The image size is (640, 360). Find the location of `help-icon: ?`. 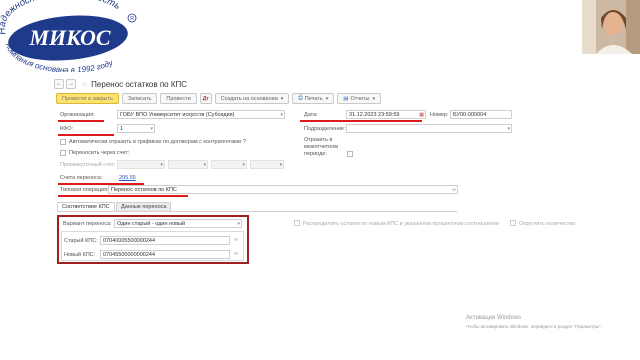

help-icon: ? is located at coordinates (244, 142).